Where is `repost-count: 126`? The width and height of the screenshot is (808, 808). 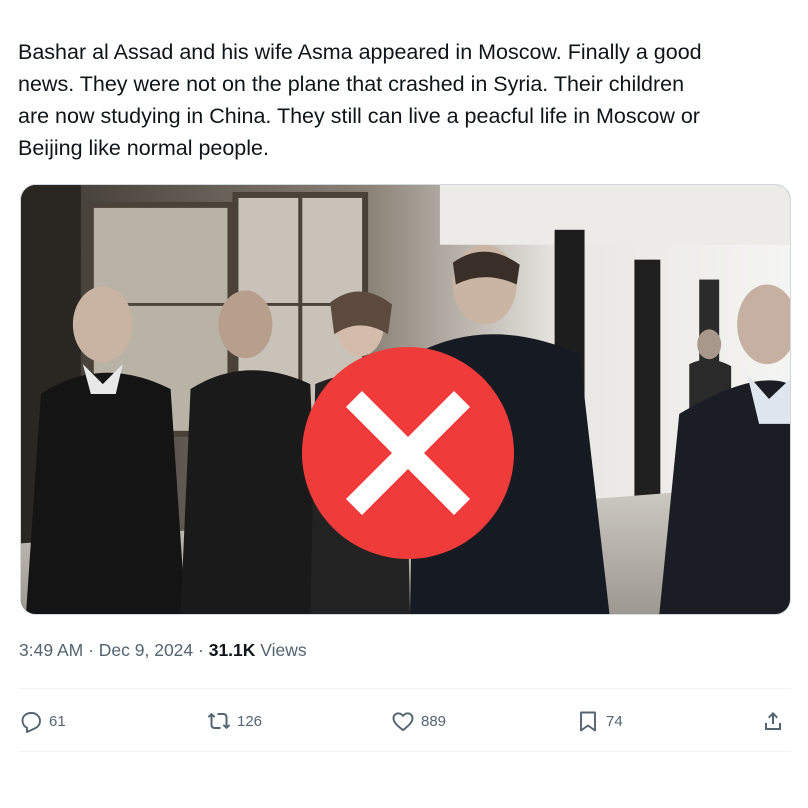
repost-count: 126 is located at coordinates (250, 721).